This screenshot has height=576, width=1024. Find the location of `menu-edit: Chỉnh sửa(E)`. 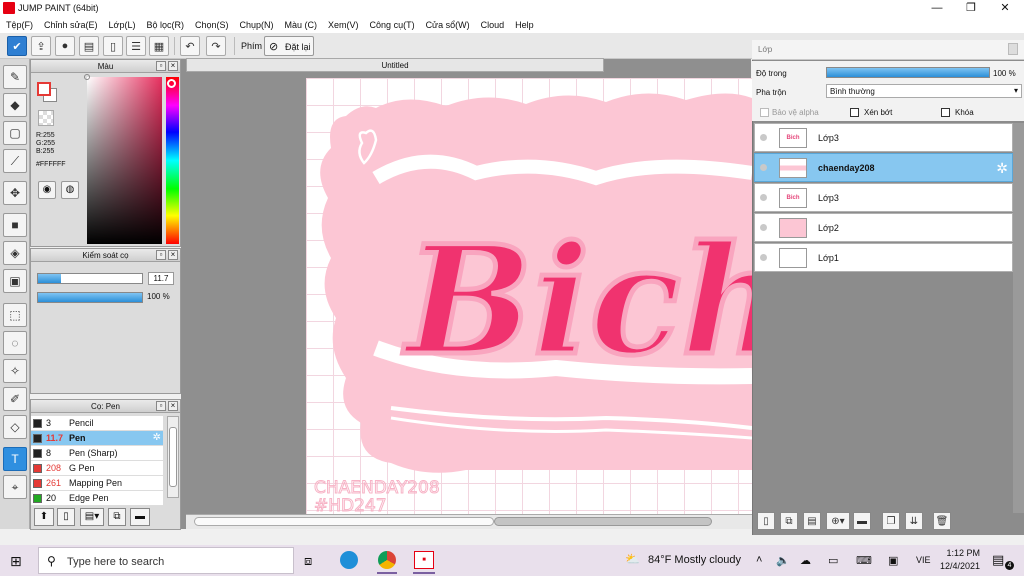

menu-edit: Chỉnh sửa(E) is located at coordinates (71, 25).